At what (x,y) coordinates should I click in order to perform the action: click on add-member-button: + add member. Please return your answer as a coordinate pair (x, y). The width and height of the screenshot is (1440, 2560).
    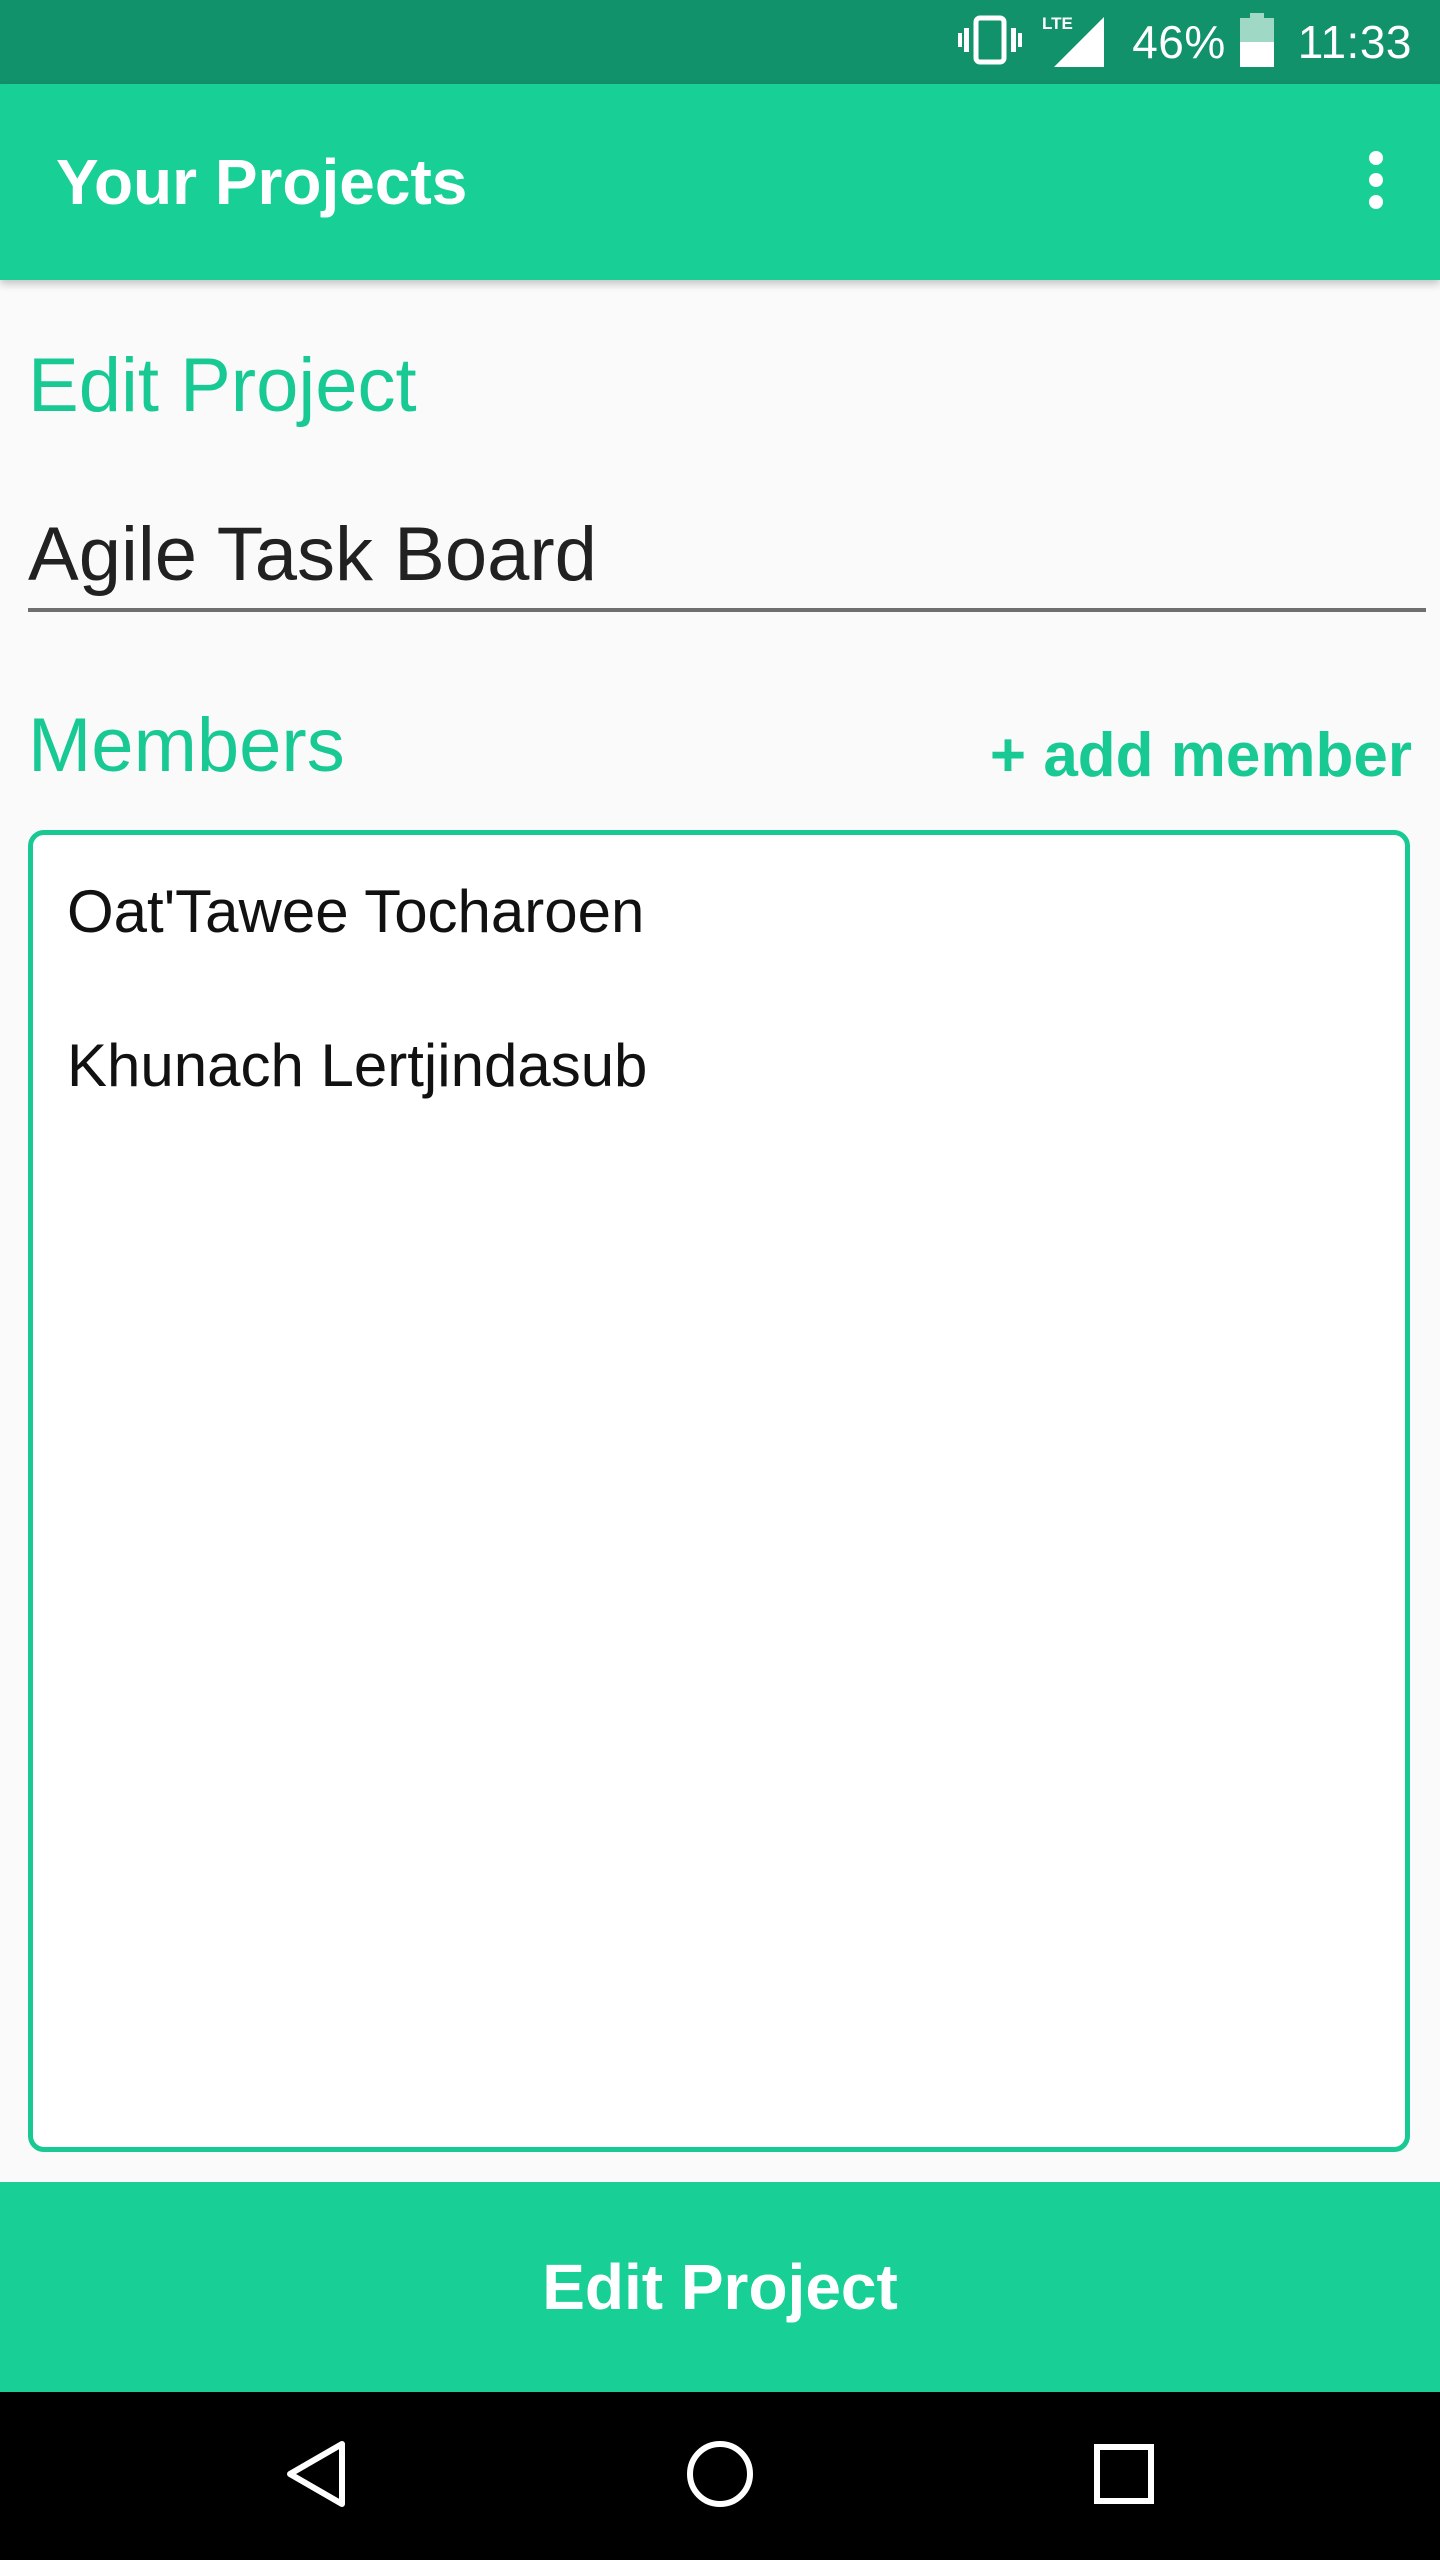
    Looking at the image, I should click on (1201, 755).